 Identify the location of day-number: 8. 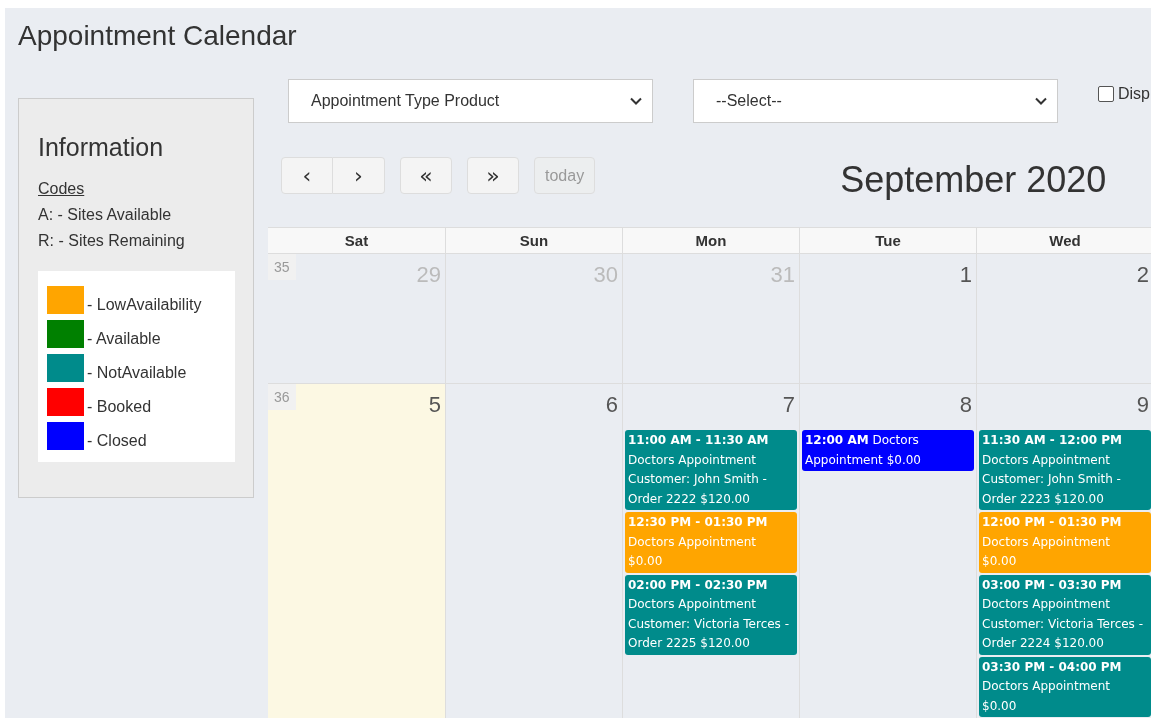
(966, 407).